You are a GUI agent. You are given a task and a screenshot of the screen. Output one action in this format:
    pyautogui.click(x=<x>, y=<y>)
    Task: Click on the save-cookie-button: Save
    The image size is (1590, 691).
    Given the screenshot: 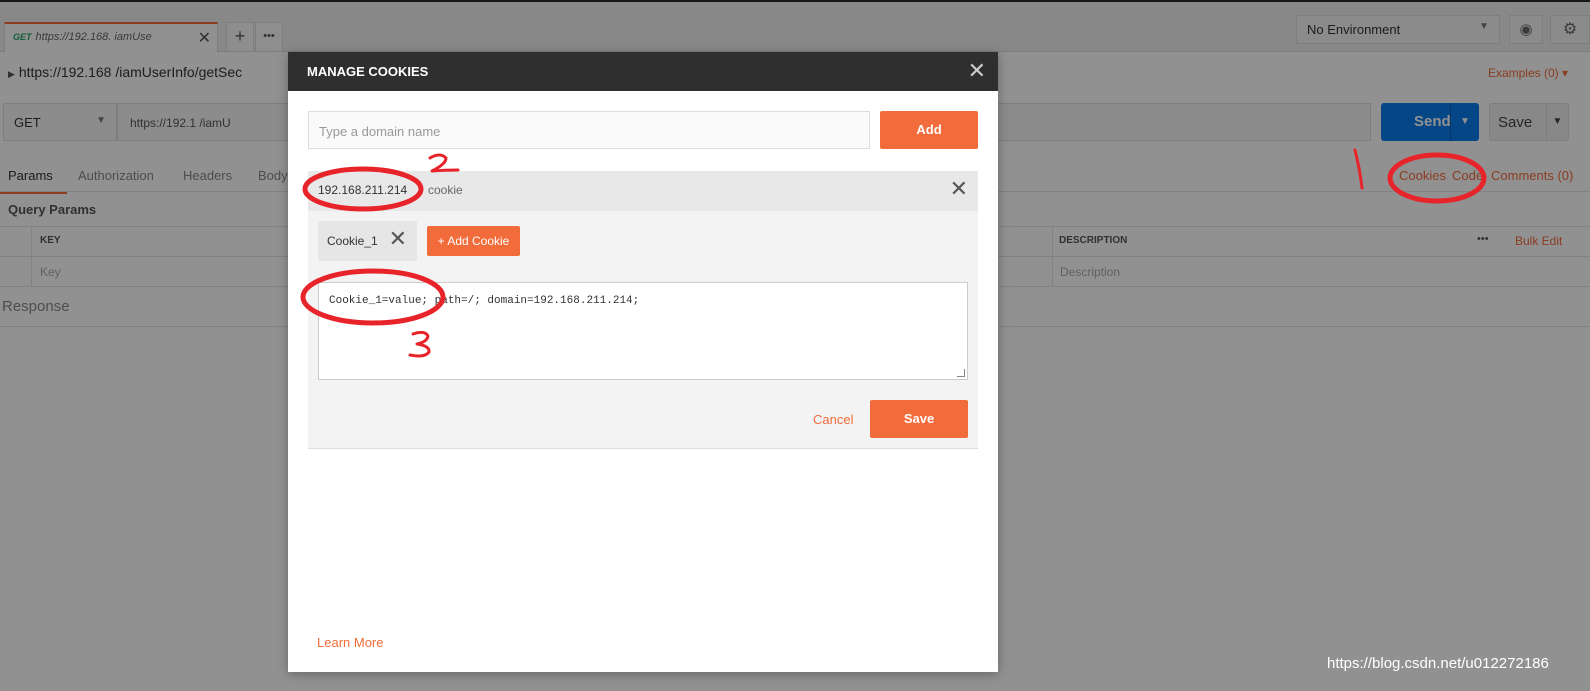 What is the action you would take?
    pyautogui.click(x=919, y=419)
    